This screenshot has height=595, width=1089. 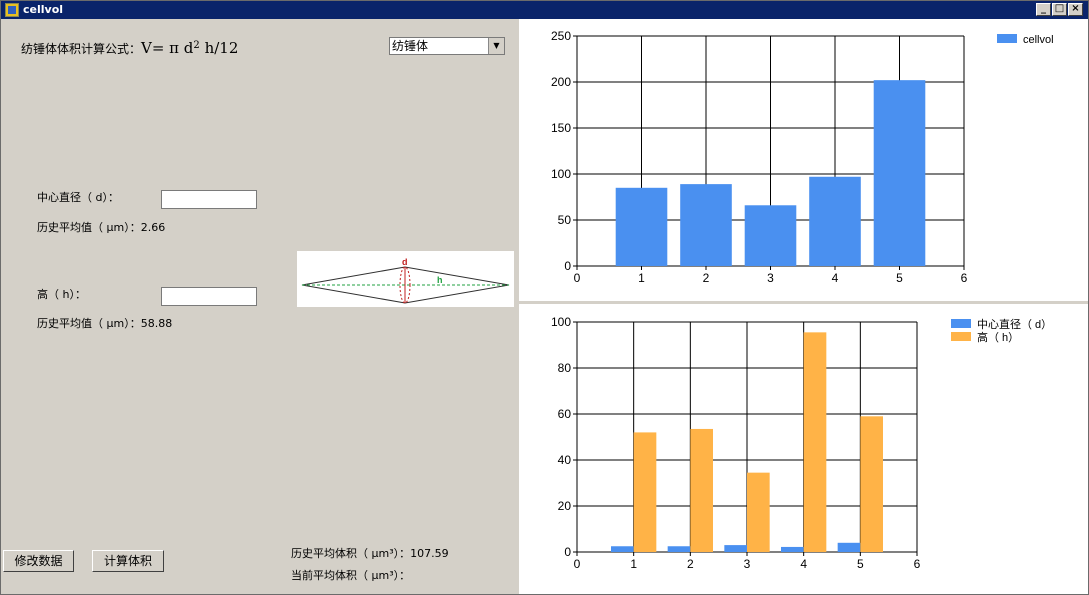 What do you see at coordinates (405, 262) in the screenshot?
I see `diagram-d-label: d` at bounding box center [405, 262].